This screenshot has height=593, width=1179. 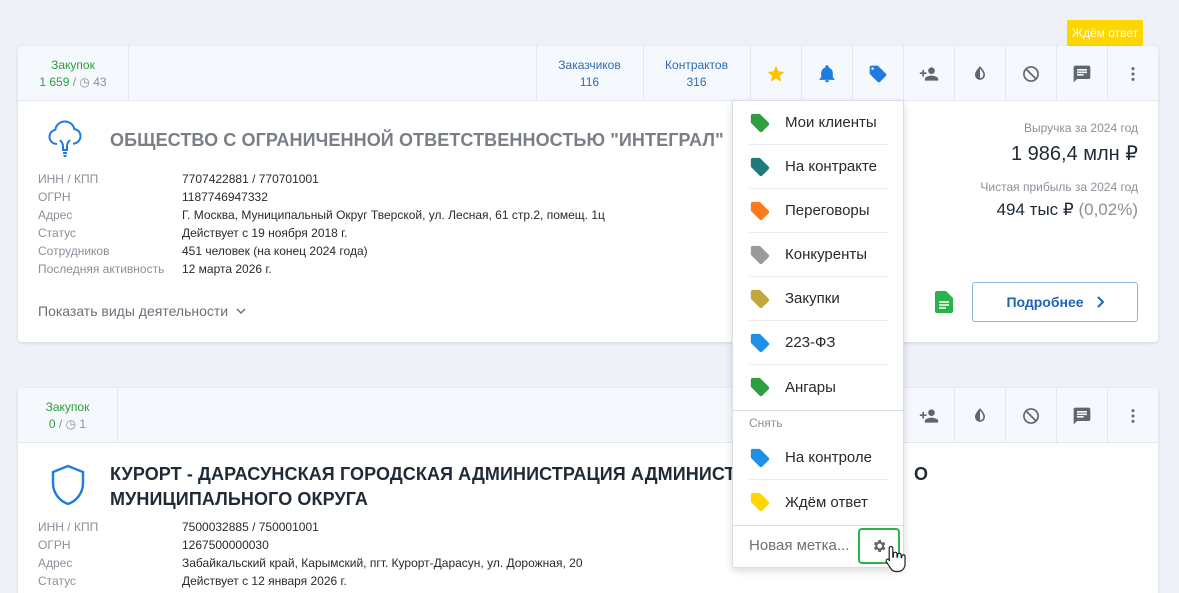 What do you see at coordinates (589, 81) in the screenshot?
I see `customers-value: 116` at bounding box center [589, 81].